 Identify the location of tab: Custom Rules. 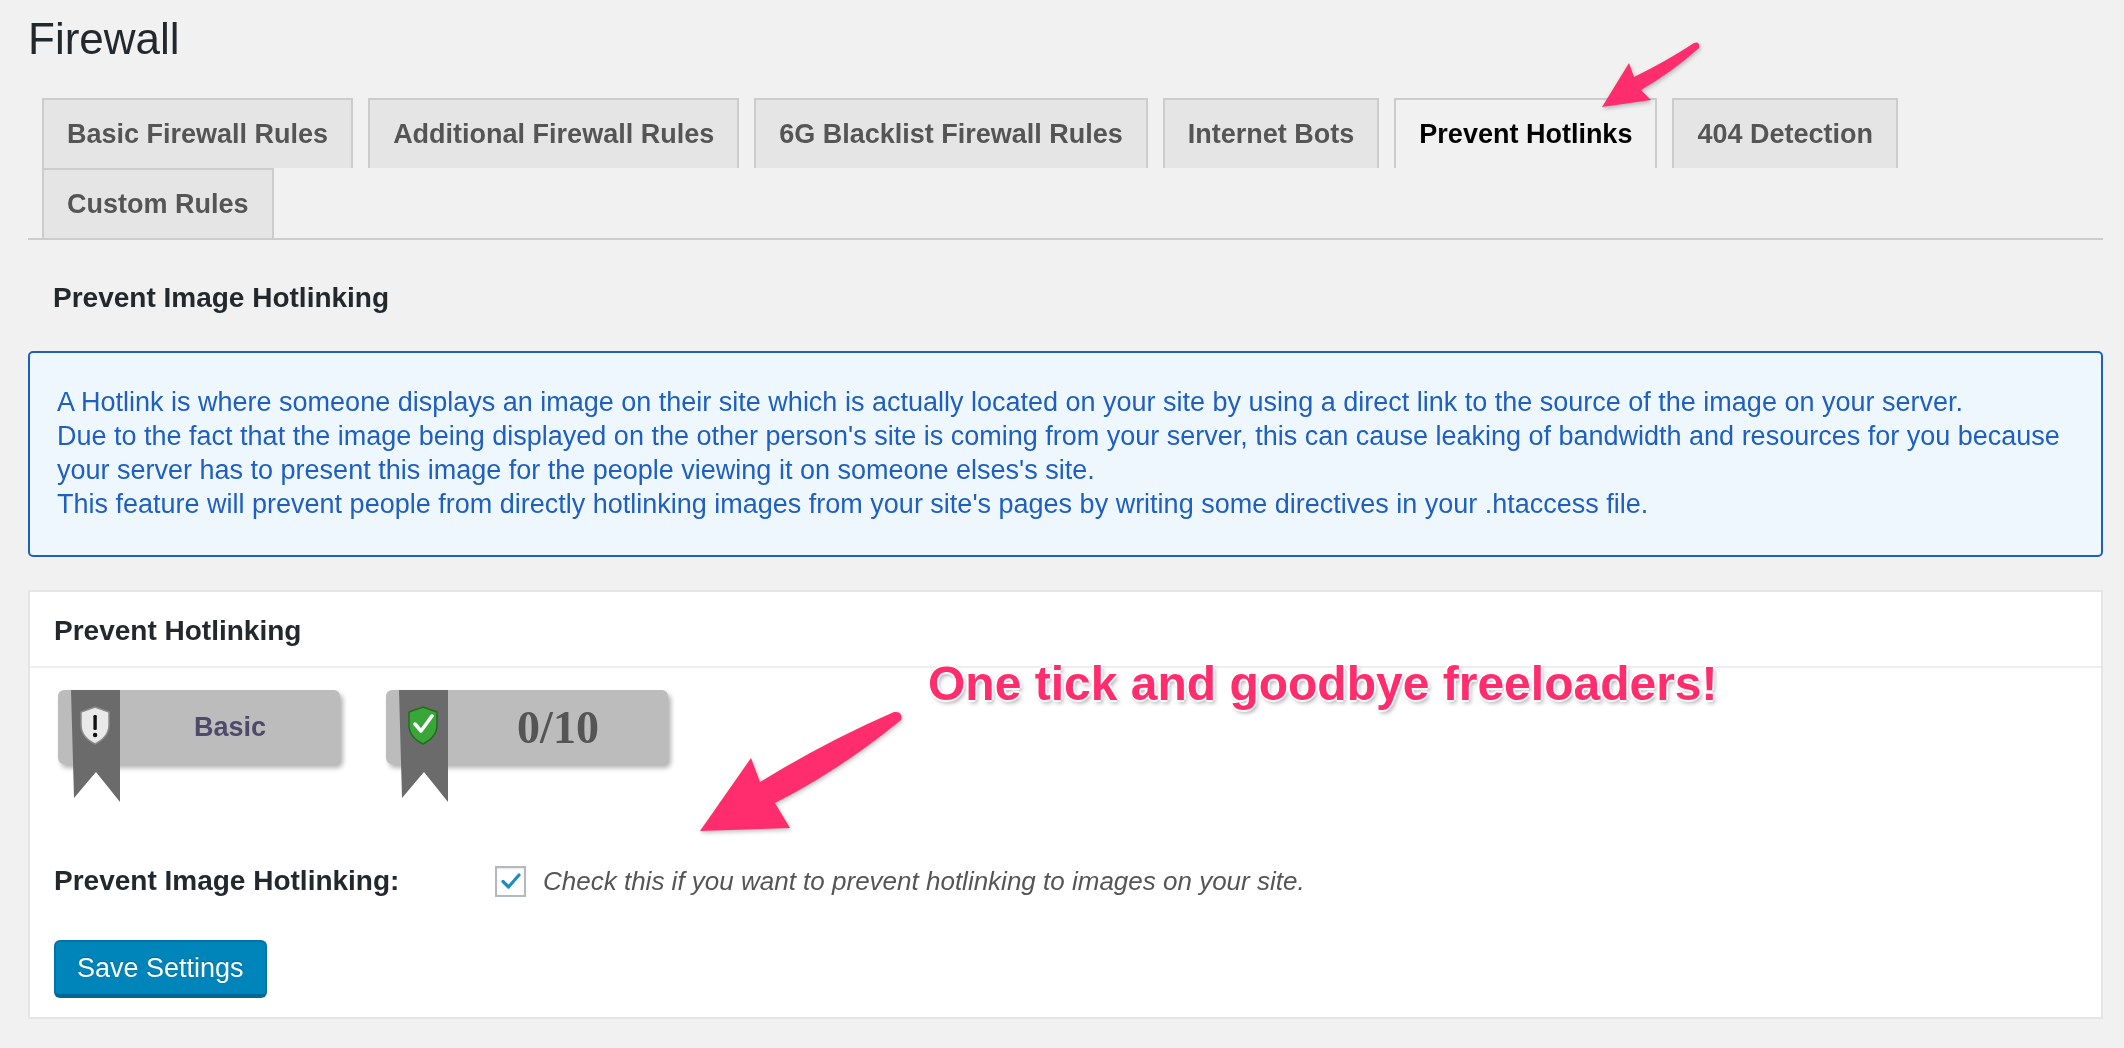
(158, 203).